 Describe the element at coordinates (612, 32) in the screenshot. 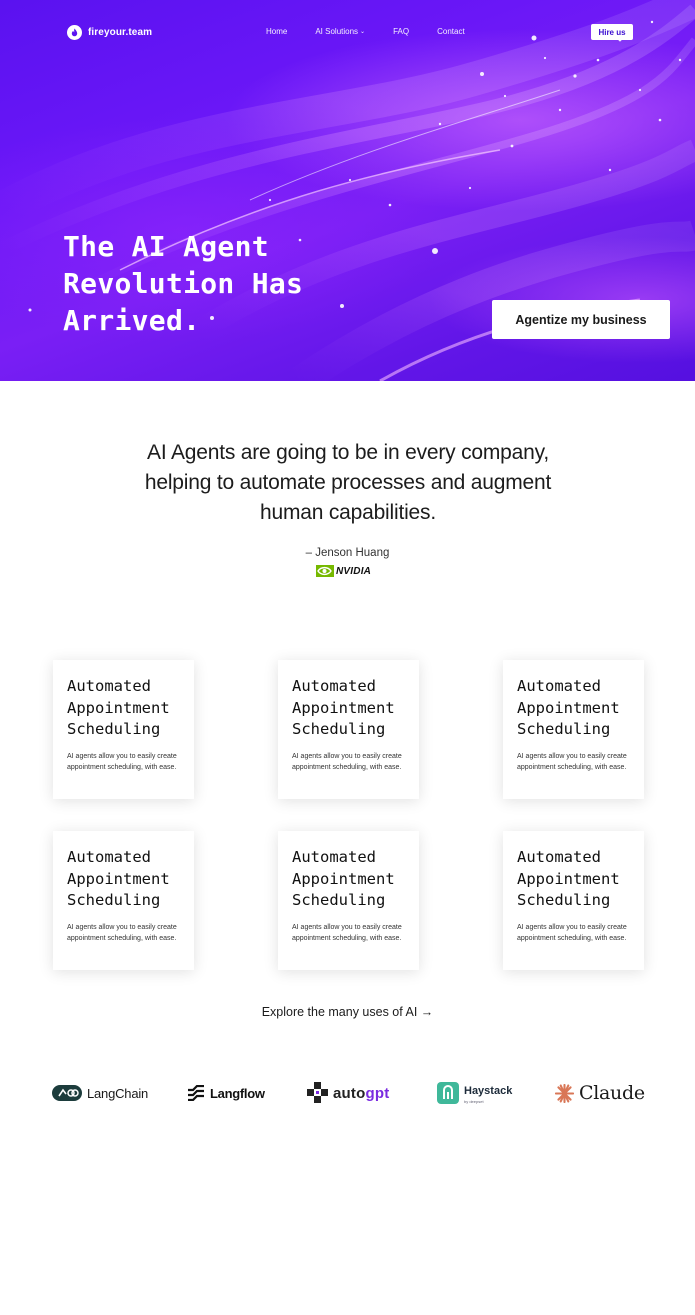

I see `hire-us-button: Hire us` at that location.